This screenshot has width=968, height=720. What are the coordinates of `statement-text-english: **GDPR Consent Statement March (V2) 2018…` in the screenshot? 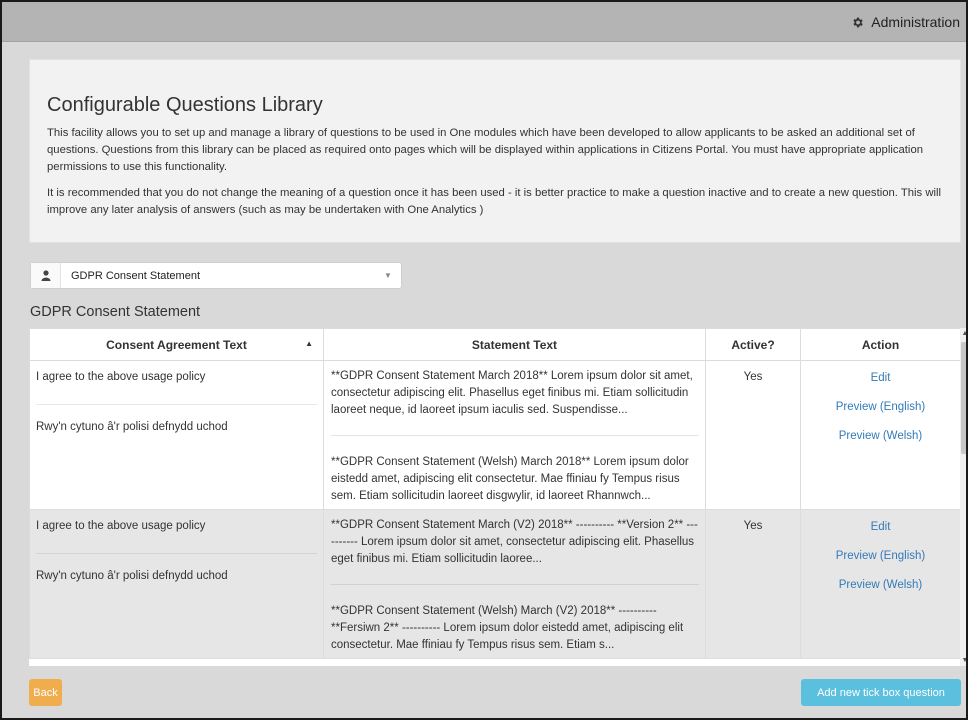 It's located at (515, 551).